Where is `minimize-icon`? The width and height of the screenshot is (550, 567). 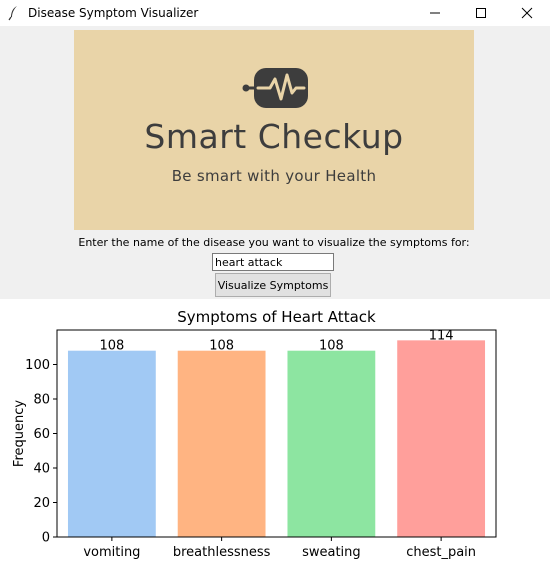 minimize-icon is located at coordinates (435, 13).